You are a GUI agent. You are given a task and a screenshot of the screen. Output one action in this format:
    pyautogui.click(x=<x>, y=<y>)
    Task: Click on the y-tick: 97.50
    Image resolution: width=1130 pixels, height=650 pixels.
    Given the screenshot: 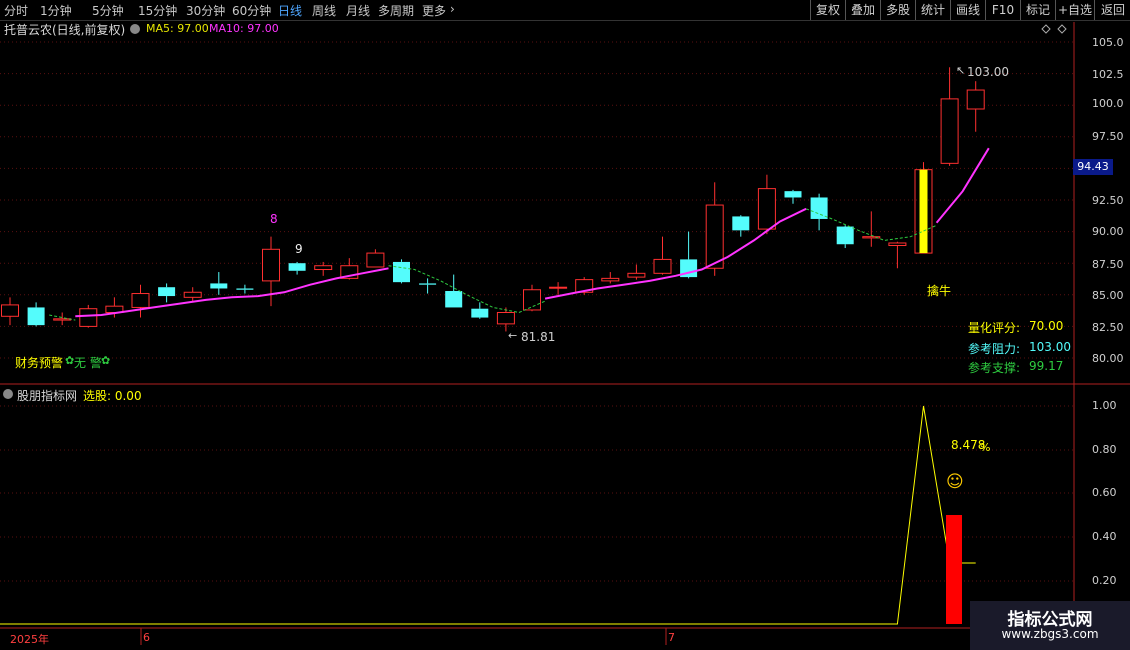 What is the action you would take?
    pyautogui.click(x=1108, y=136)
    